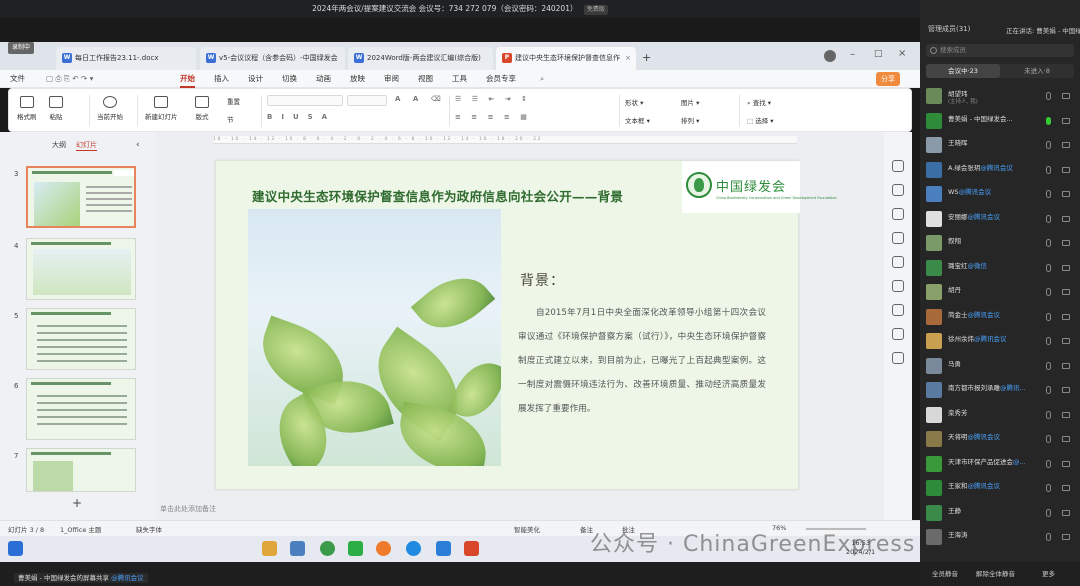  What do you see at coordinates (898, 262) in the screenshot?
I see `shape-icon` at bounding box center [898, 262].